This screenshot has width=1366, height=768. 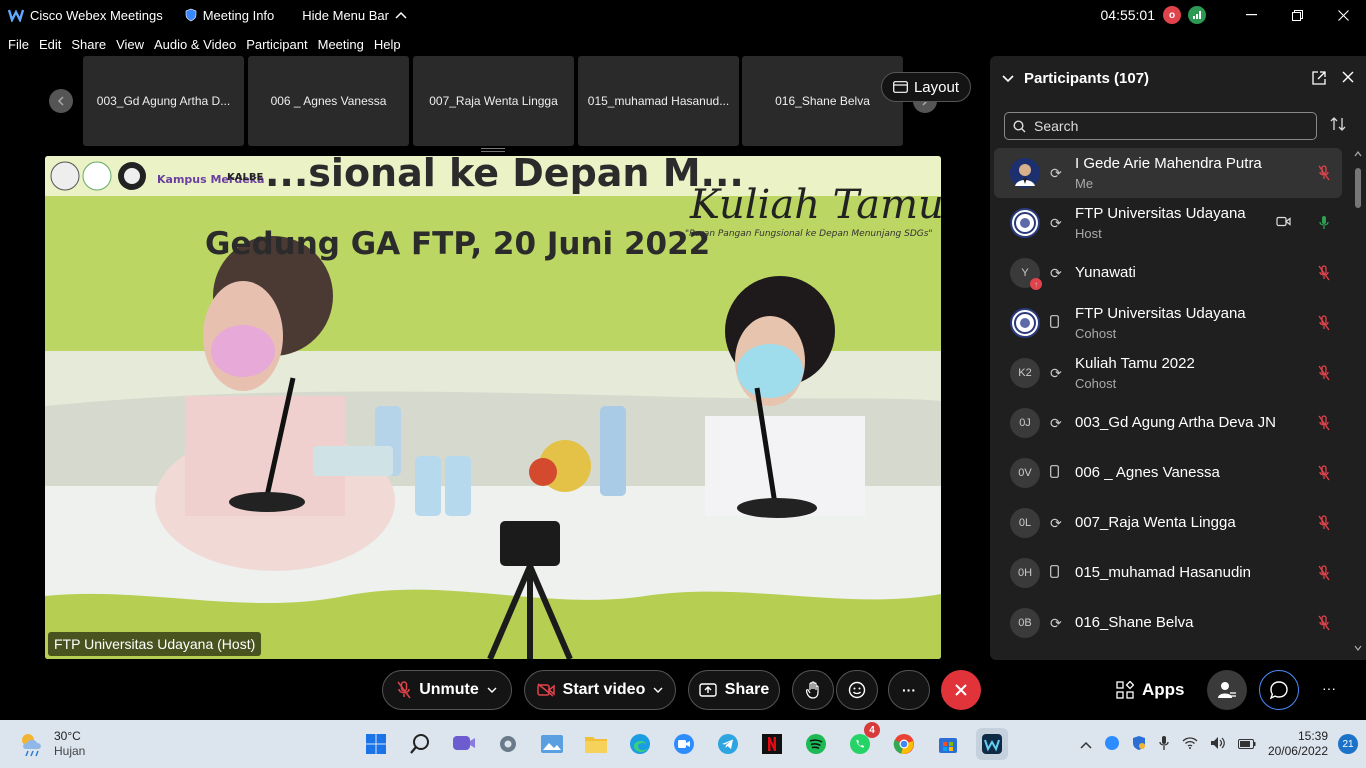 I want to click on scroll-up-icon, so click(x=1358, y=154).